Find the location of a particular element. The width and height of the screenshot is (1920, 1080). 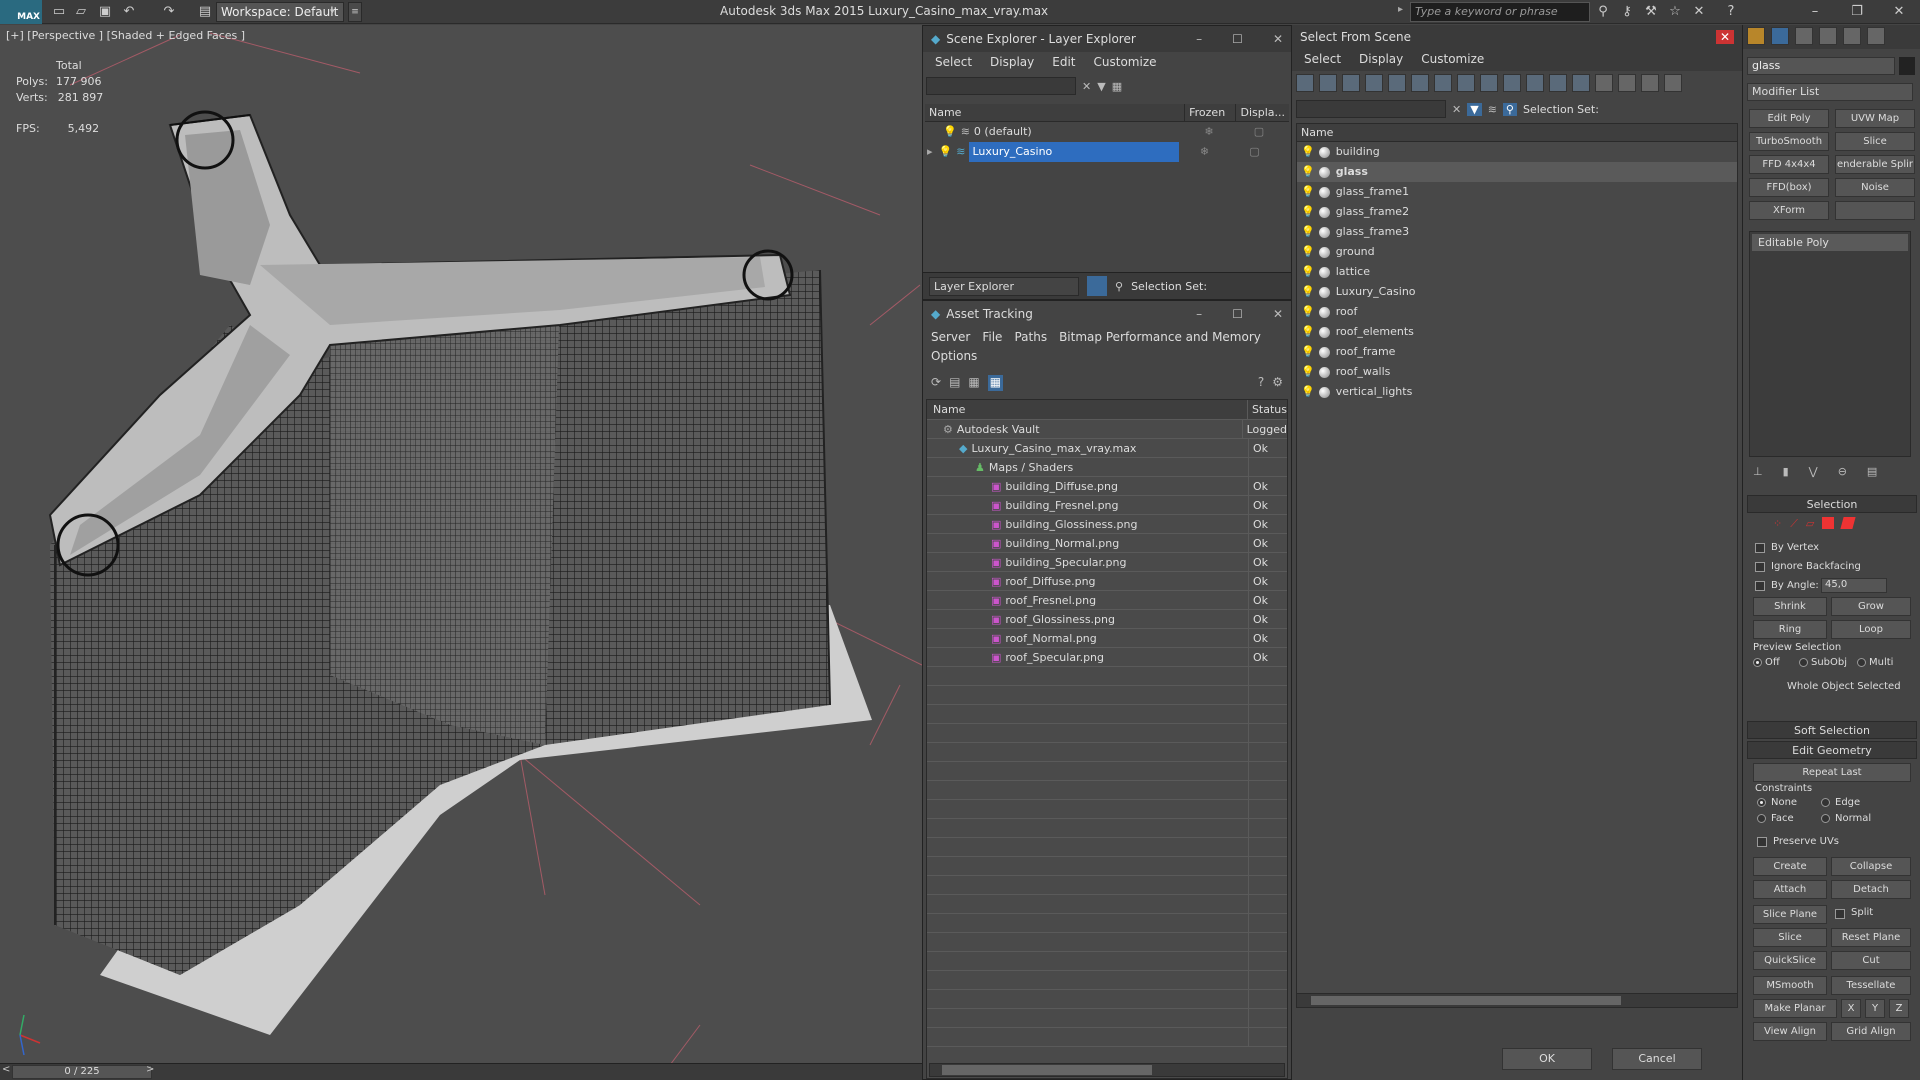

display-cameras-icon is located at coordinates (1374, 83).